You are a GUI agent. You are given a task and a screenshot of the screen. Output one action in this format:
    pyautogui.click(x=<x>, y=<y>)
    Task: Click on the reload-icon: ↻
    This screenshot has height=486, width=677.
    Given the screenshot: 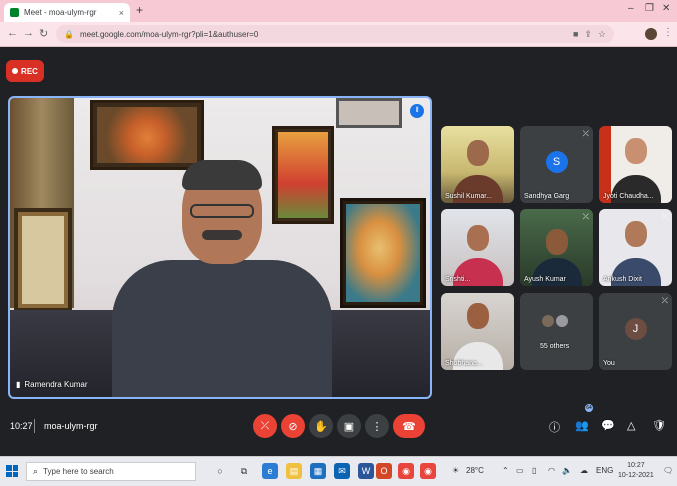 What is the action you would take?
    pyautogui.click(x=43, y=33)
    